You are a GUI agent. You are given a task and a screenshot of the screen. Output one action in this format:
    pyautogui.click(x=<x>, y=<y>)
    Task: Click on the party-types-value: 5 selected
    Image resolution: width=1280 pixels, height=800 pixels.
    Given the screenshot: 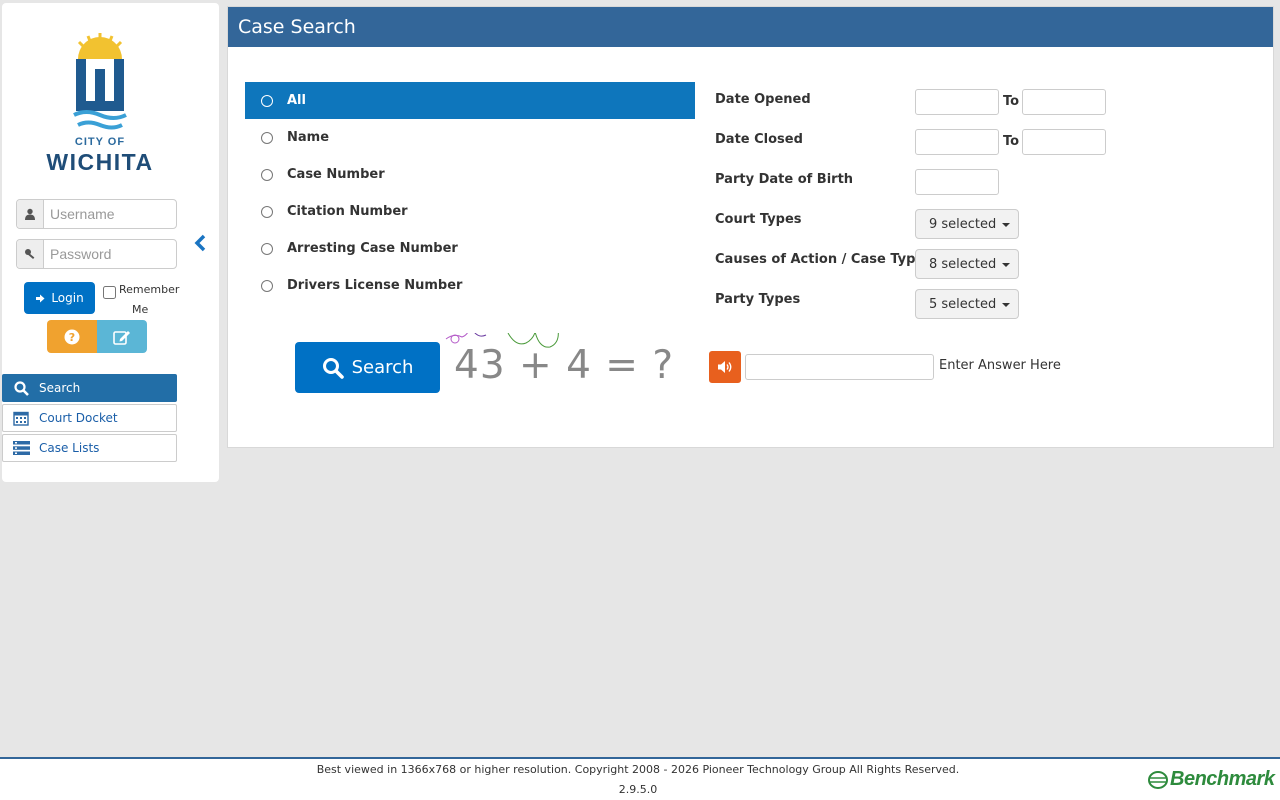 What is the action you would take?
    pyautogui.click(x=963, y=304)
    